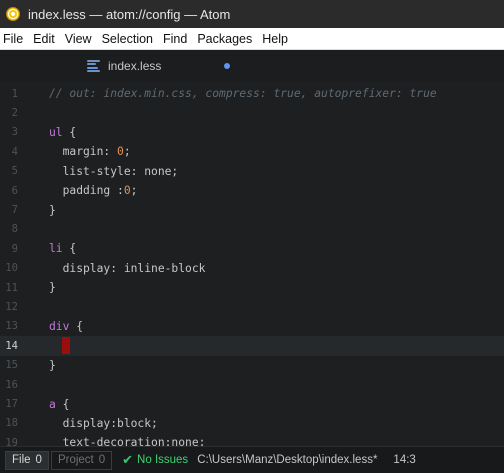 The height and width of the screenshot is (473, 504). I want to click on file-path: C:\Users\Manz\Desktop\index.less*, so click(287, 460).